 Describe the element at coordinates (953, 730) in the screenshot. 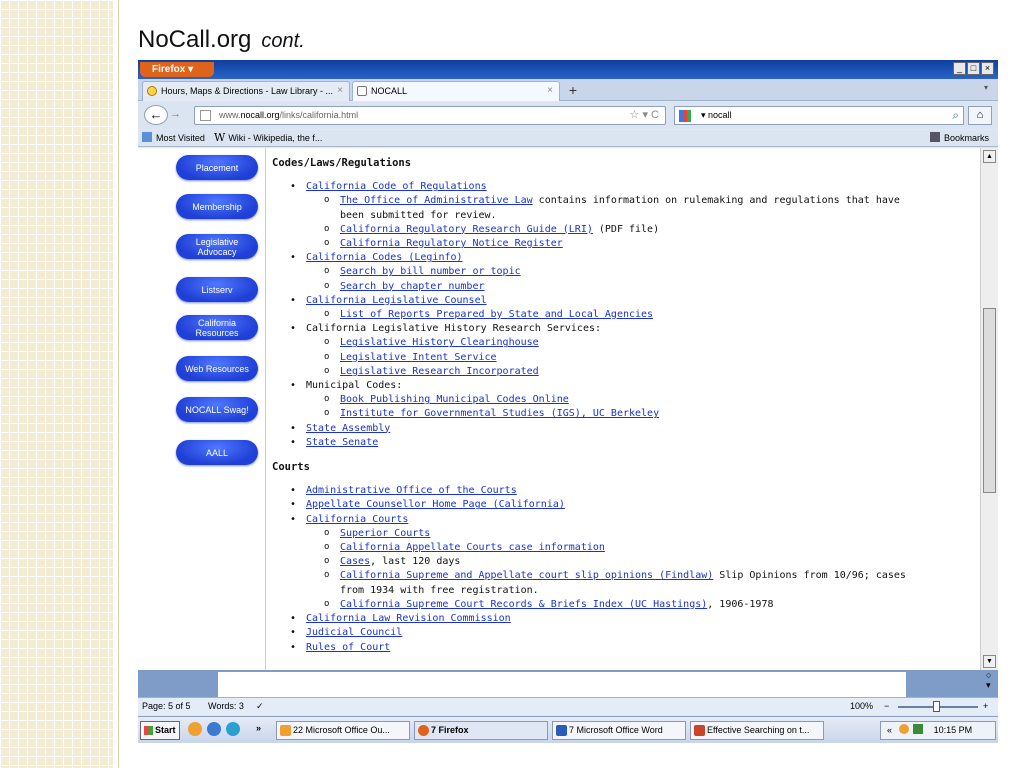

I see `clock: 10:15 PM` at that location.